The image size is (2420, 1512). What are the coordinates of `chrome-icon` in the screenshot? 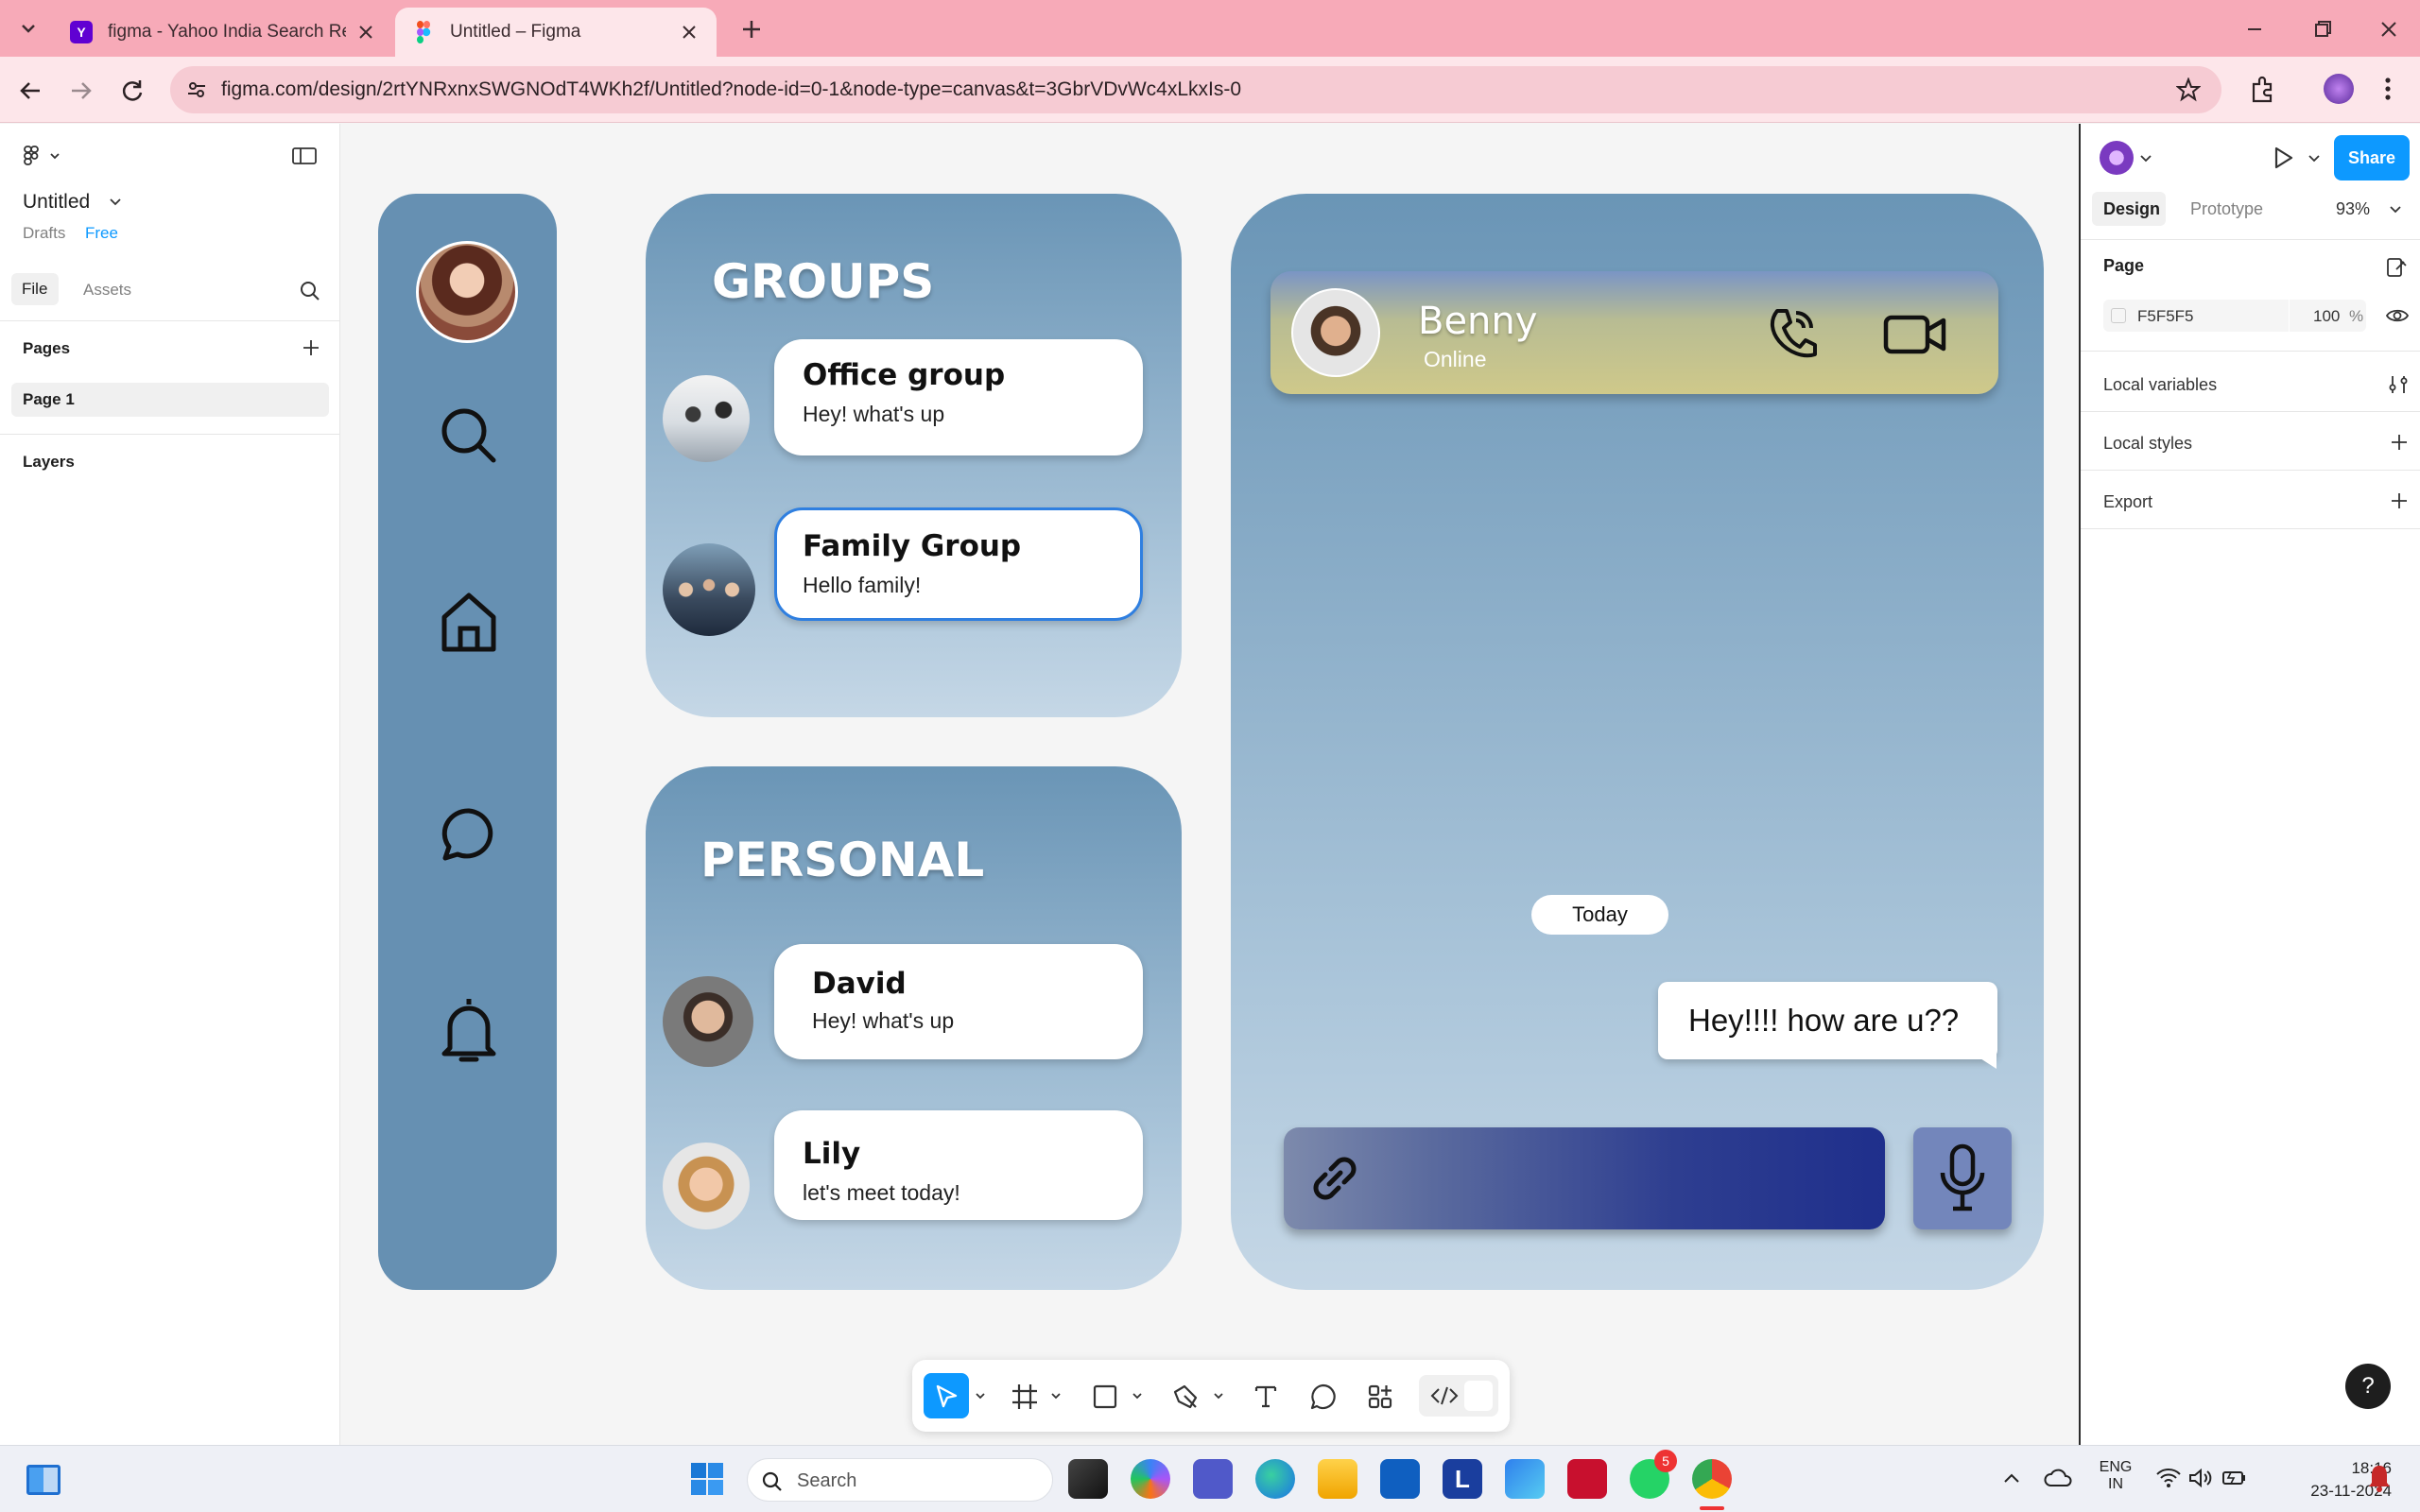 It's located at (1712, 1479).